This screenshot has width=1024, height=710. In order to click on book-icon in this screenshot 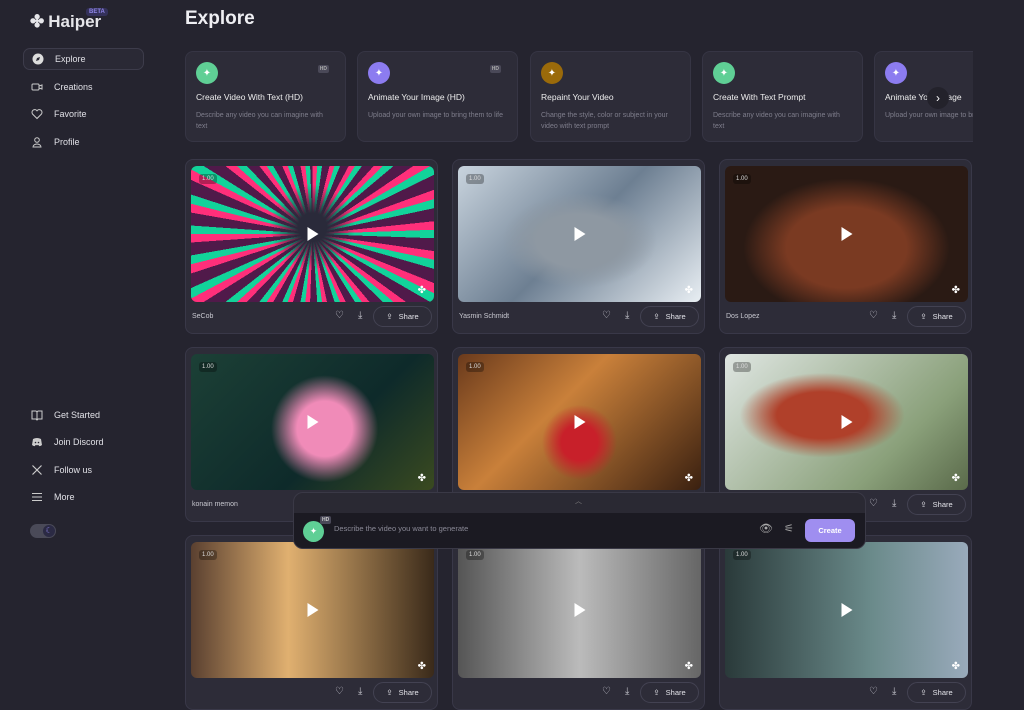, I will do `click(37, 415)`.